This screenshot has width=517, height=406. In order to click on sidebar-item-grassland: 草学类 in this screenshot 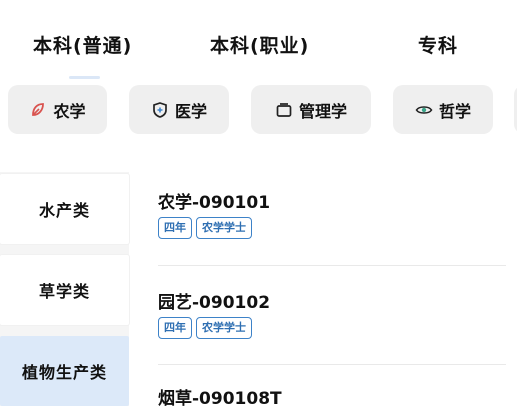, I will do `click(64, 290)`.